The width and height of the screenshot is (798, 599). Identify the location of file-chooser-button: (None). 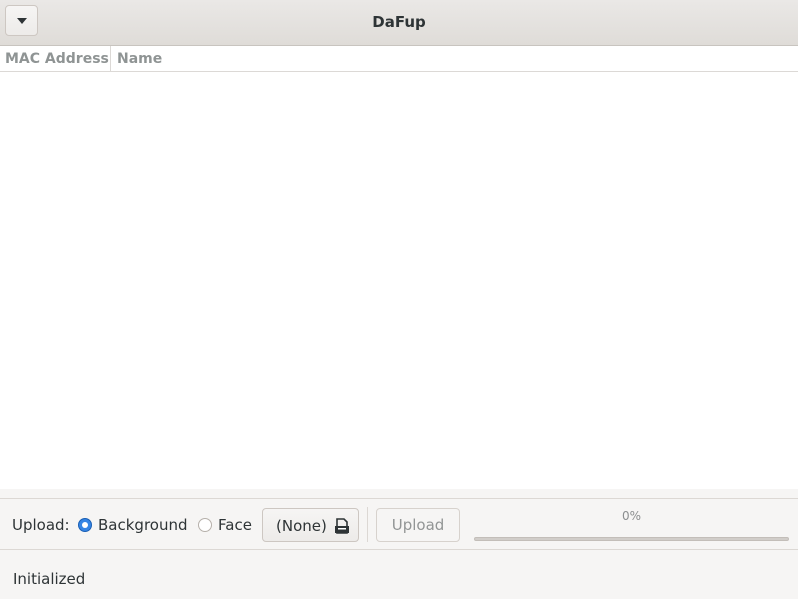
(310, 525).